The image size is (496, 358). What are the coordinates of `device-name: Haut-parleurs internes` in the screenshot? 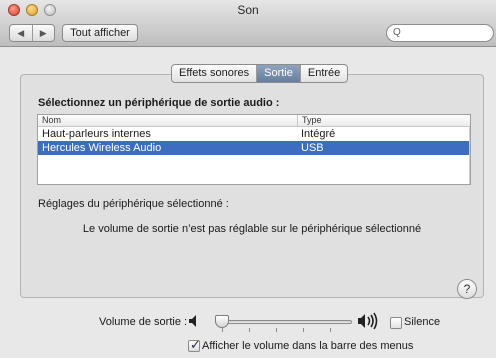 It's located at (96, 134).